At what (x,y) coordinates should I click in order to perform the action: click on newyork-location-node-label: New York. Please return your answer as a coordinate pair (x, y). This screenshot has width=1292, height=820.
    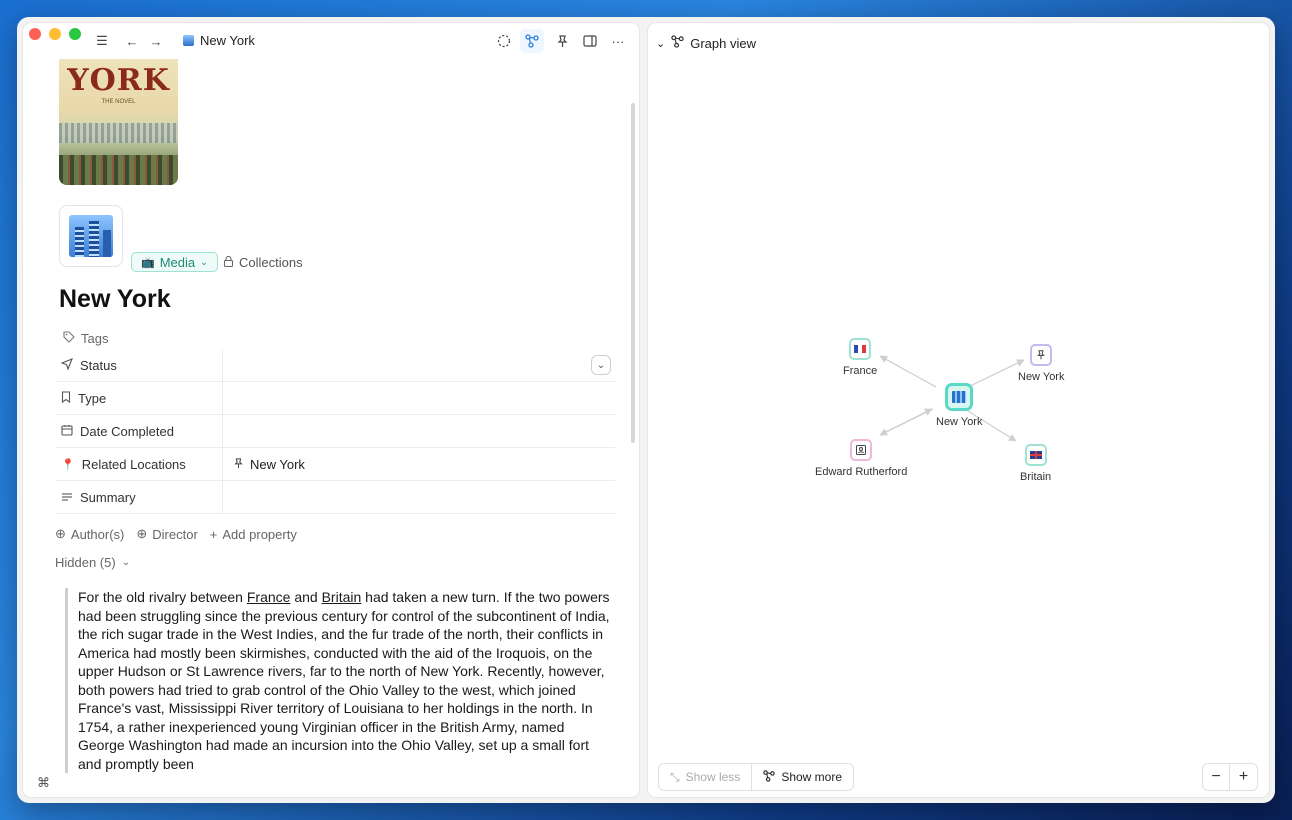
    Looking at the image, I should click on (1041, 377).